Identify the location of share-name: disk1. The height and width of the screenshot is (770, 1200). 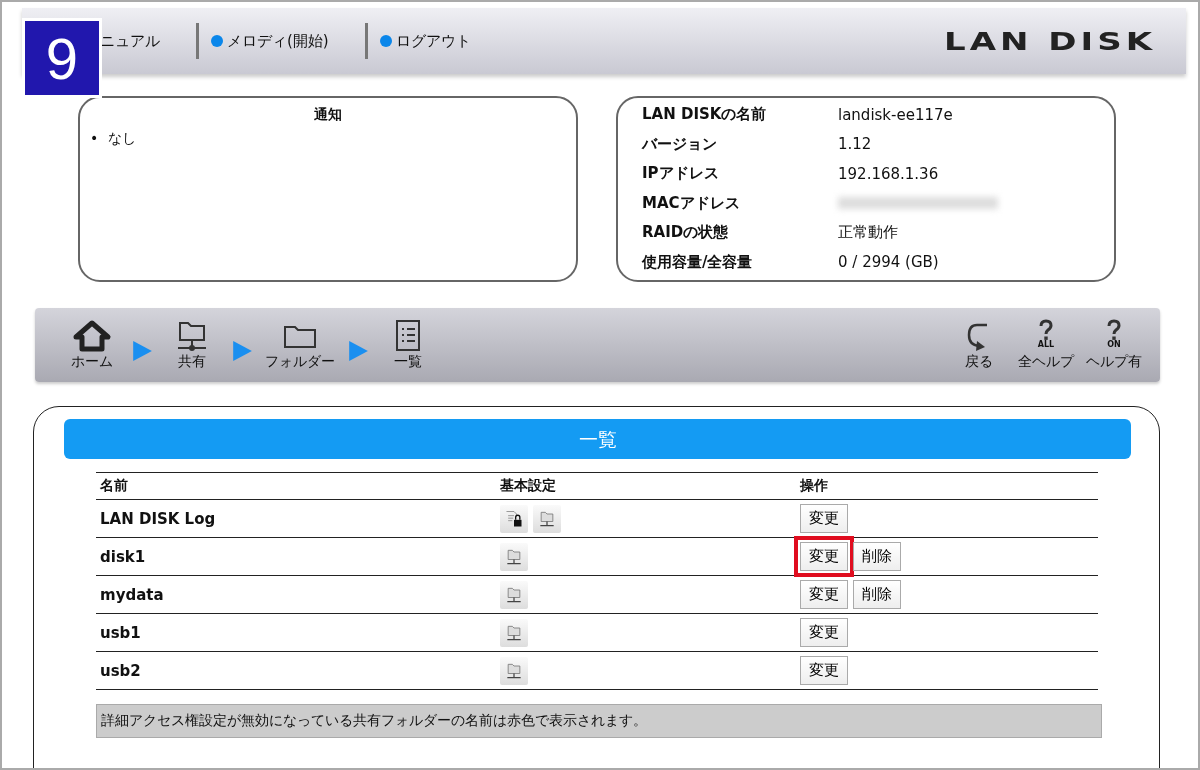
(123, 556).